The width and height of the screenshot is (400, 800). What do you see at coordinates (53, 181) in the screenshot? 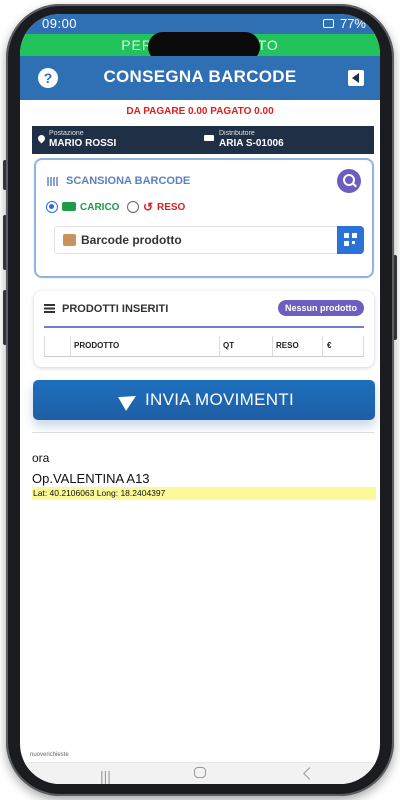
I see `barcode-icon` at bounding box center [53, 181].